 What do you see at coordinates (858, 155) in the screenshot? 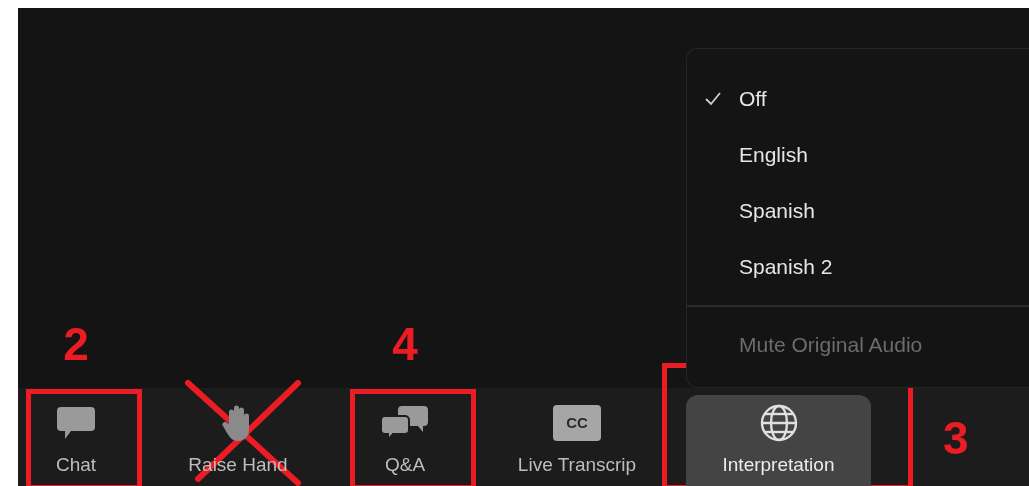
I see `menu-item: English` at bounding box center [858, 155].